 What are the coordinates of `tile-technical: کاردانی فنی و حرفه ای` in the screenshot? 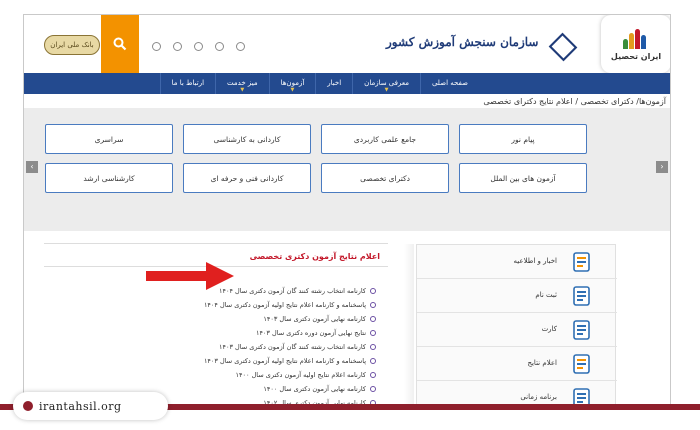 It's located at (247, 178).